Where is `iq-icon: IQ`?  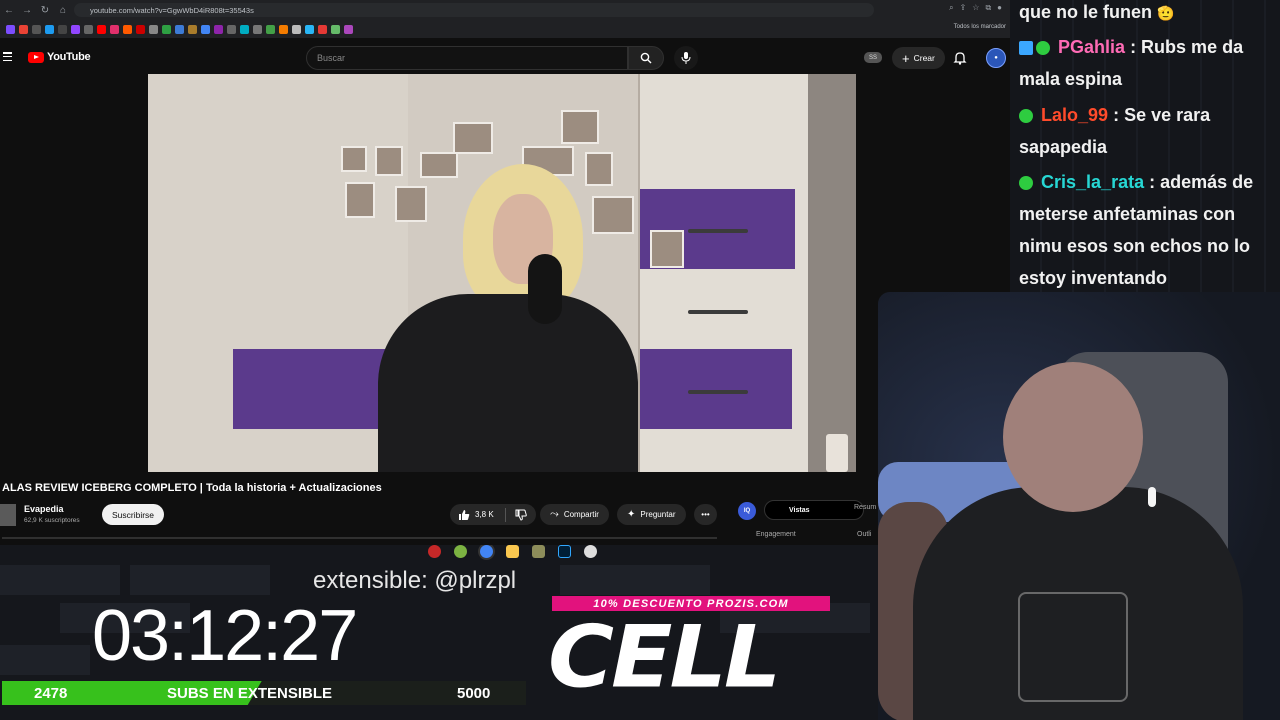 iq-icon: IQ is located at coordinates (747, 511).